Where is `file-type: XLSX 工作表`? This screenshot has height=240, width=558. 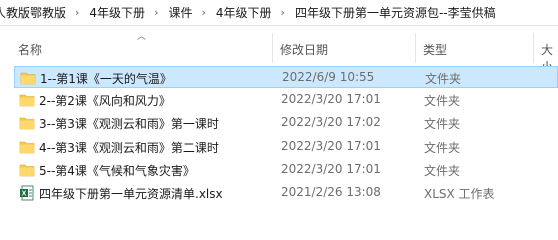
file-type: XLSX 工作表 is located at coordinates (459, 194).